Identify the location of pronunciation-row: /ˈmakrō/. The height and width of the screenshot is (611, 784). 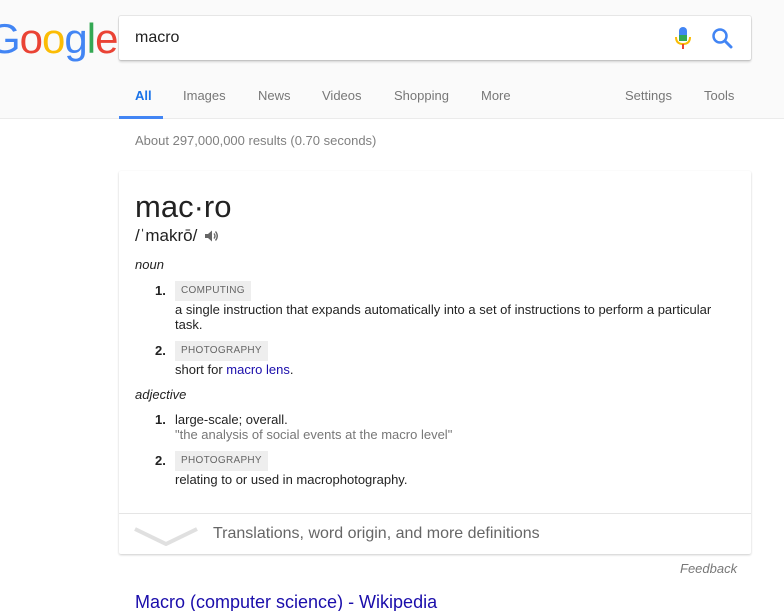
(177, 236).